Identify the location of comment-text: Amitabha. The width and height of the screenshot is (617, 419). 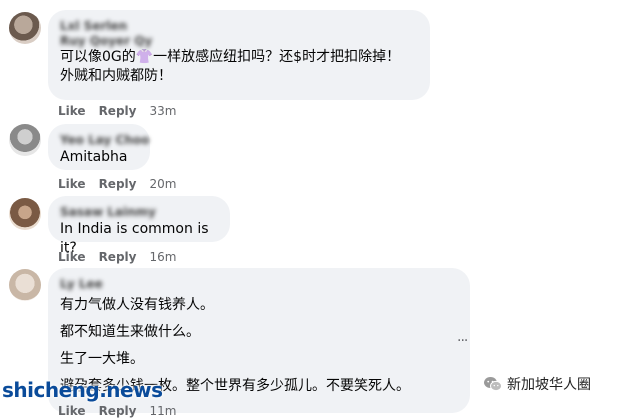
(99, 157).